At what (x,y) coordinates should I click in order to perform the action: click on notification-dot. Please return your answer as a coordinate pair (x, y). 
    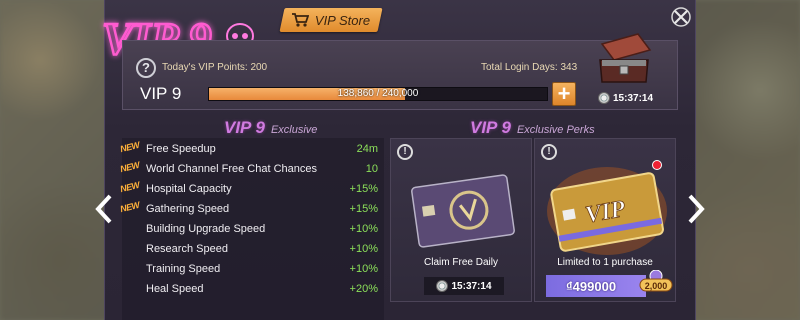
    Looking at the image, I should click on (657, 165).